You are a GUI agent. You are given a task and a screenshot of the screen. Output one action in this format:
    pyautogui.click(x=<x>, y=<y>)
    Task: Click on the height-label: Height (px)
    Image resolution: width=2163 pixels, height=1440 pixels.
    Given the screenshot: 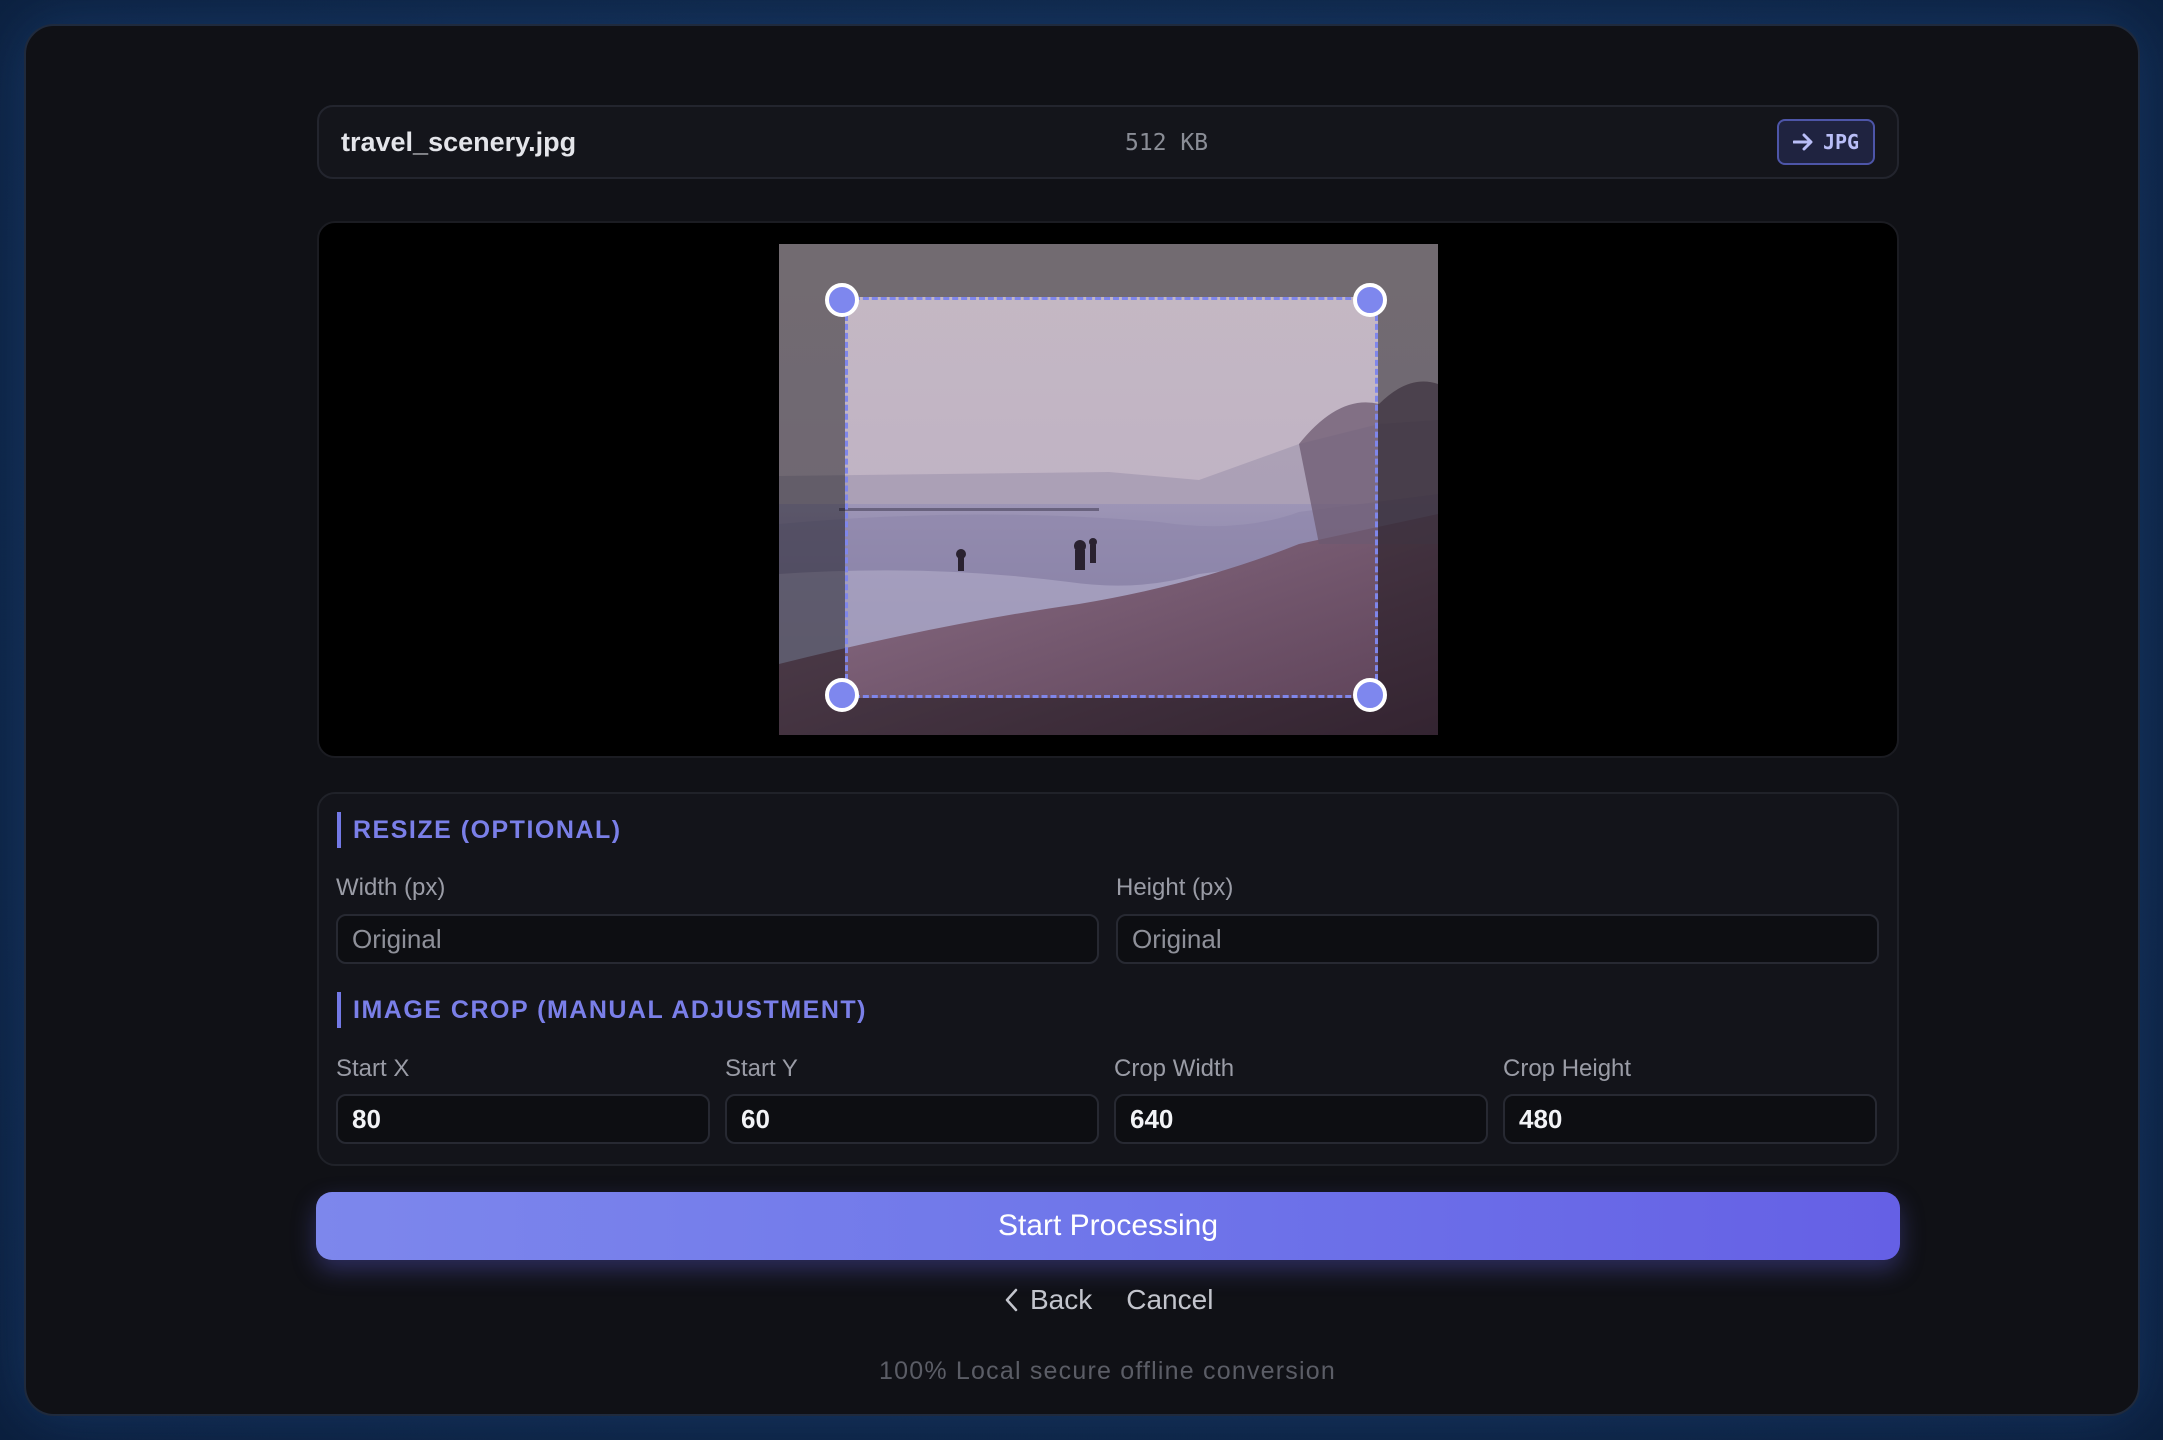 What is the action you would take?
    pyautogui.click(x=1175, y=887)
    